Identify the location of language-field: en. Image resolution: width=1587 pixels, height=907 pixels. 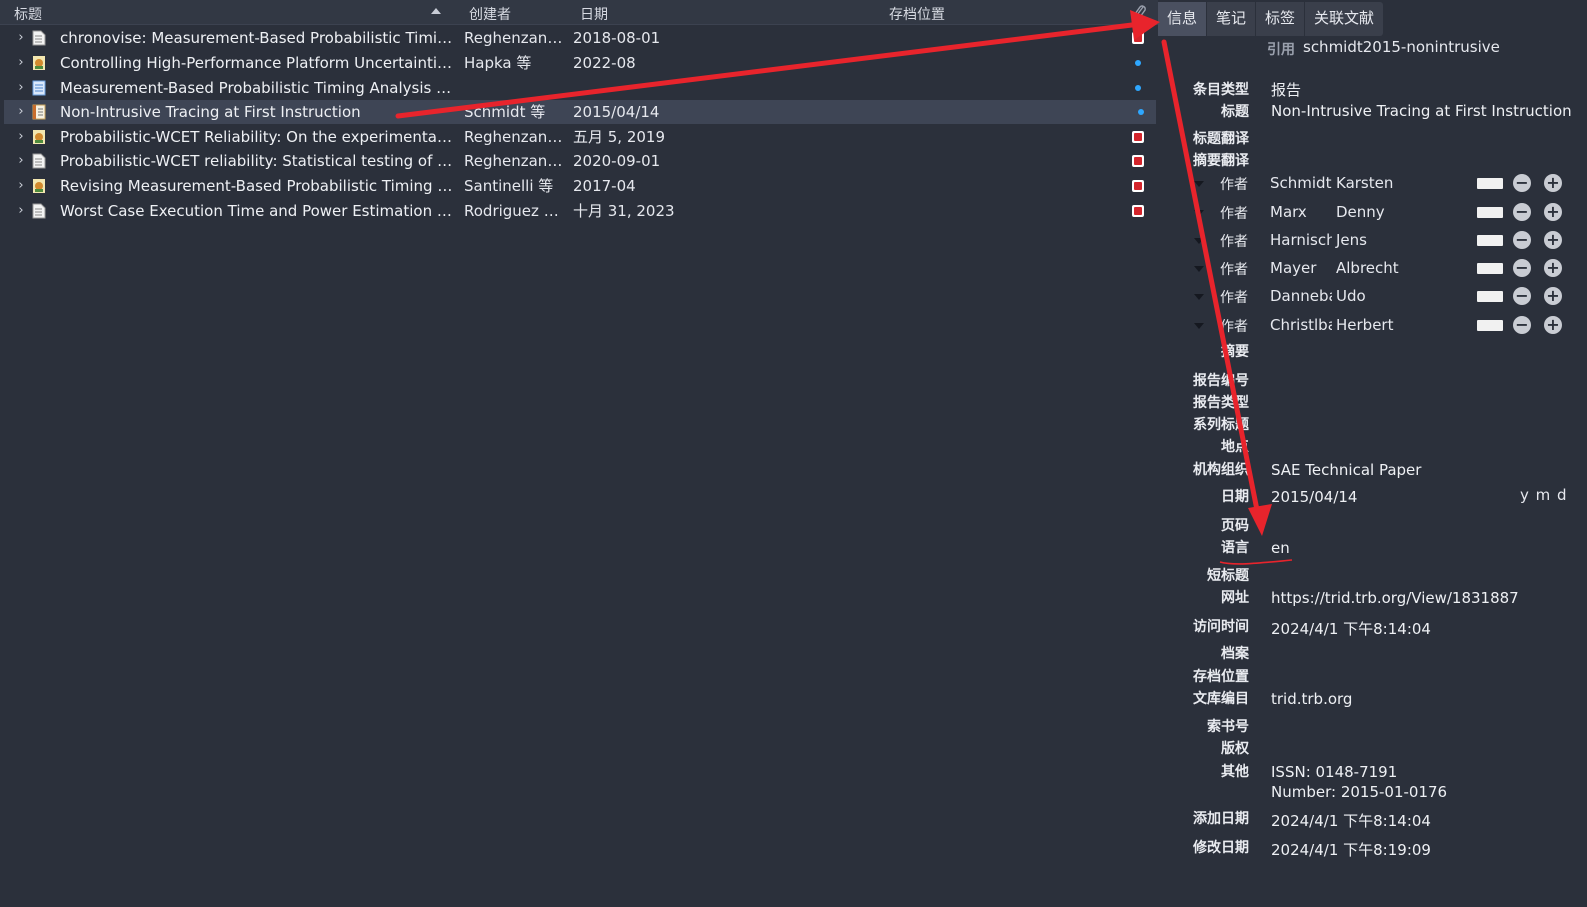
(1280, 548).